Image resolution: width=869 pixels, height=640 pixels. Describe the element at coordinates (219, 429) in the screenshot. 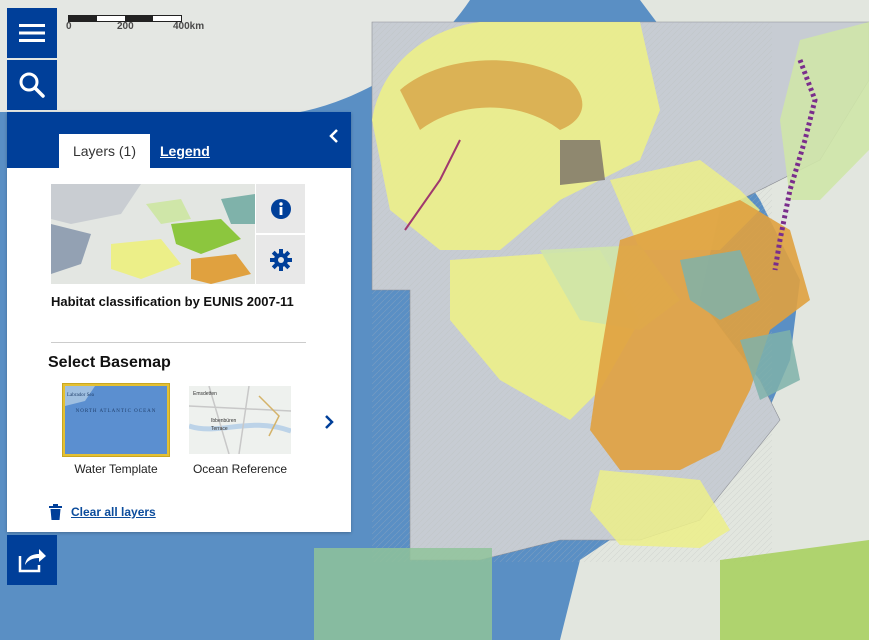

I see `thumb-label-terrace: Terrace` at that location.